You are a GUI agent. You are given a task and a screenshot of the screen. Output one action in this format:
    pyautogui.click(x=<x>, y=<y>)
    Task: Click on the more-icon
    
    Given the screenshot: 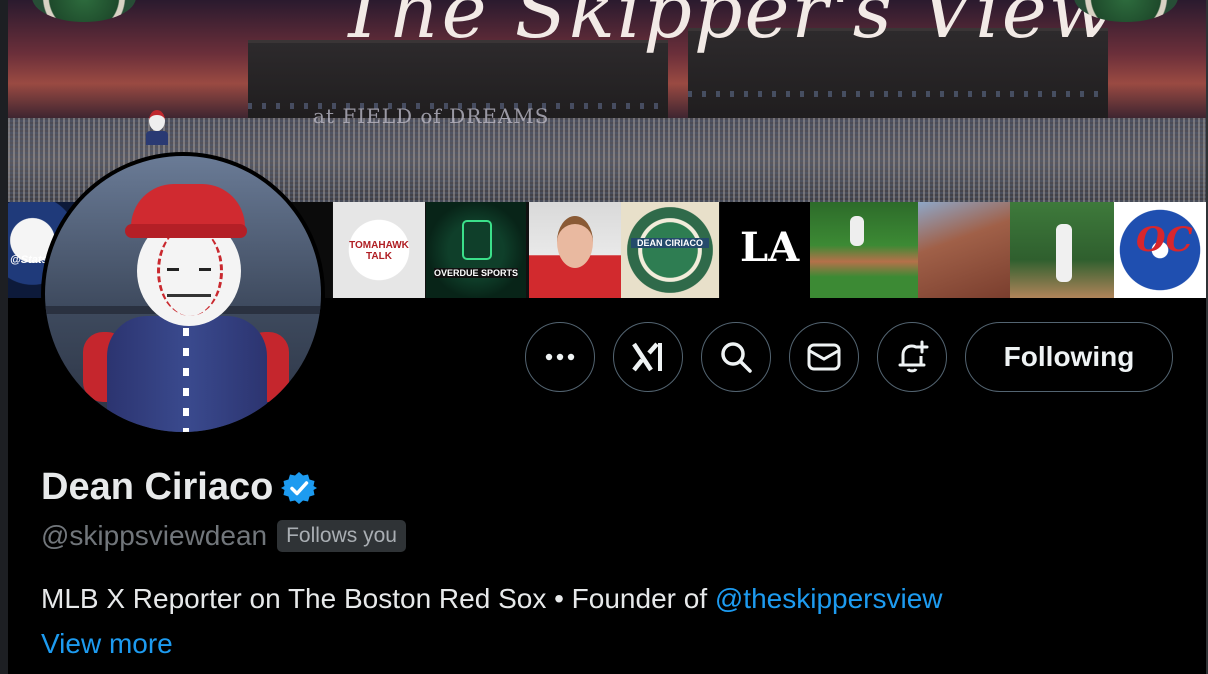 What is the action you would take?
    pyautogui.click(x=560, y=357)
    